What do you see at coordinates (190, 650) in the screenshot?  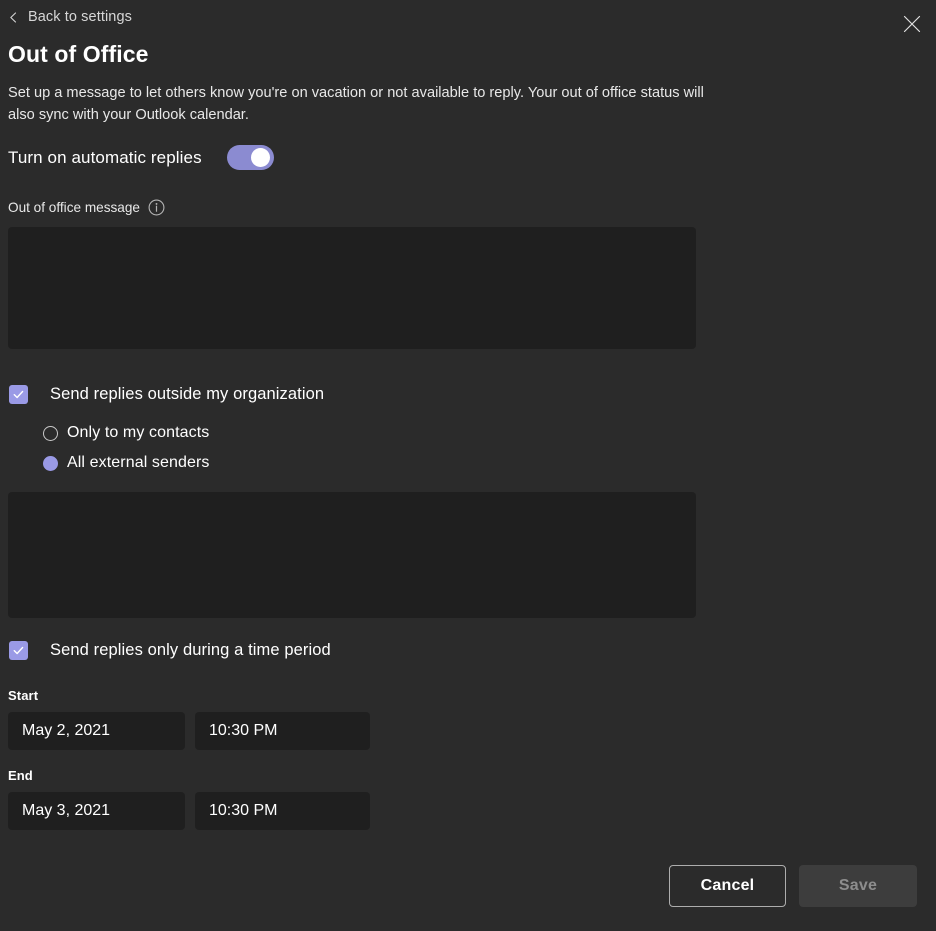 I see `send-replies-time-period-label: Send replies only during a time period` at bounding box center [190, 650].